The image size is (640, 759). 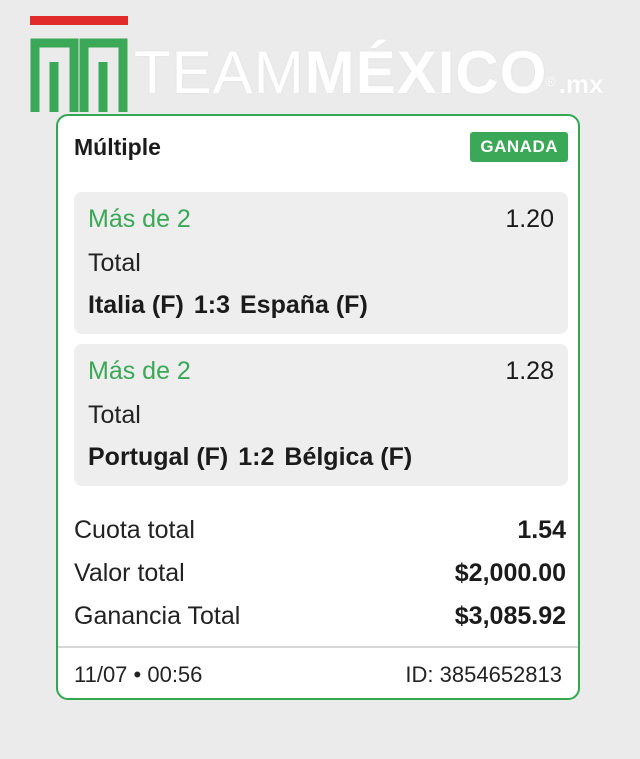 What do you see at coordinates (79, 20) in the screenshot?
I see `logo-red-bar` at bounding box center [79, 20].